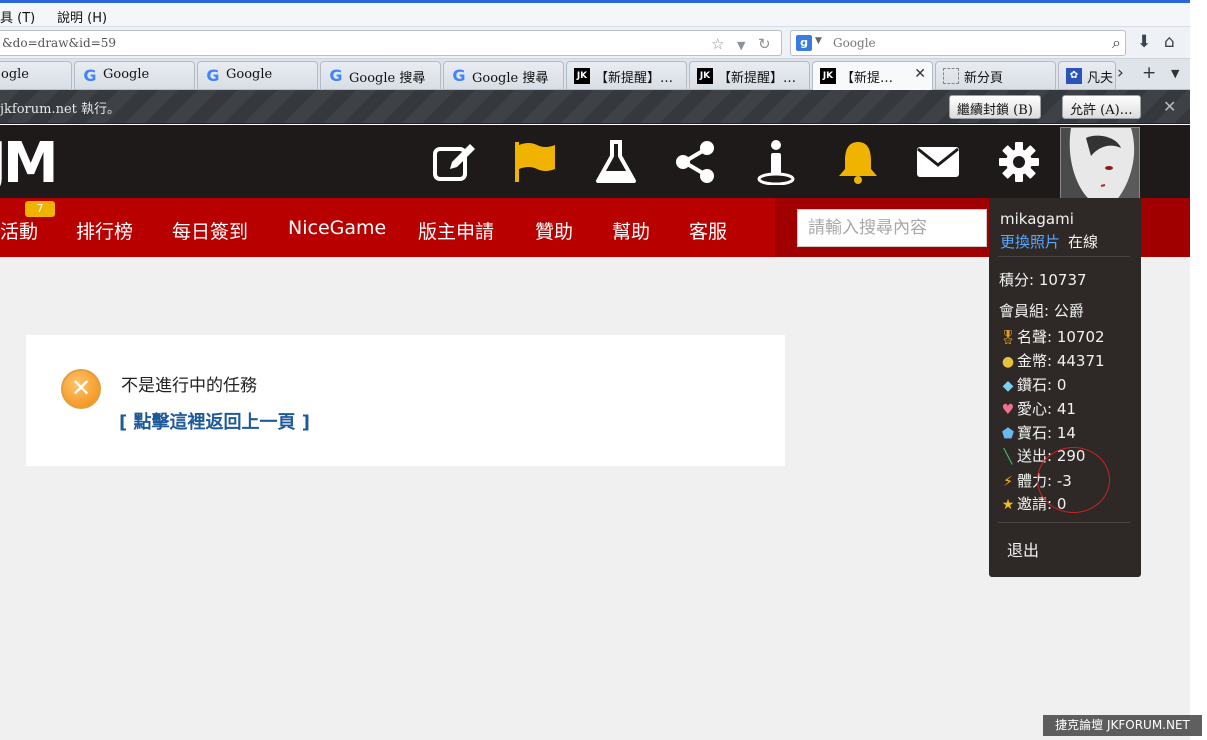 This screenshot has width=1207, height=740. Describe the element at coordinates (36, 75) in the screenshot. I see `tab: ogle` at that location.